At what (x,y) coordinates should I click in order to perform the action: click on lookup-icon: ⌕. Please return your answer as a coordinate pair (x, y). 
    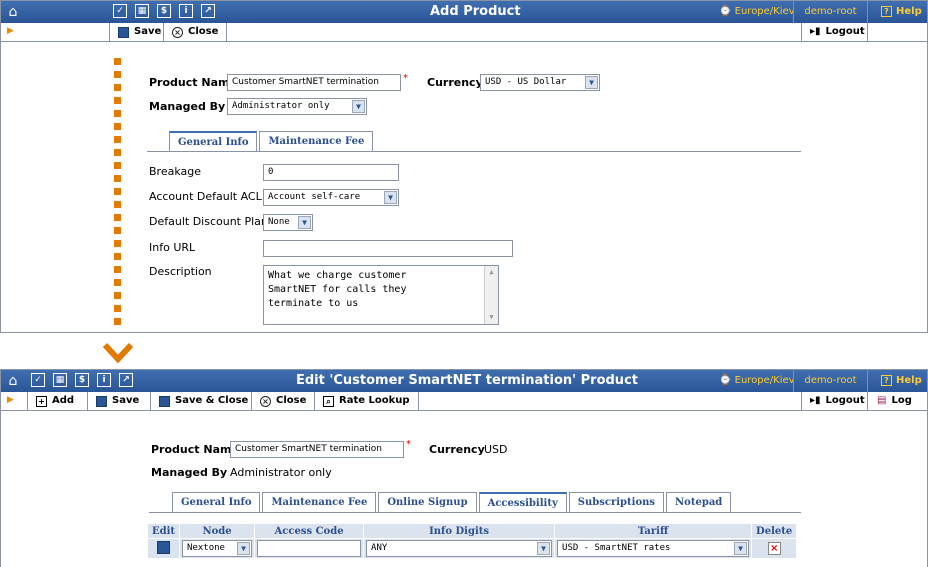
    Looking at the image, I should click on (328, 401).